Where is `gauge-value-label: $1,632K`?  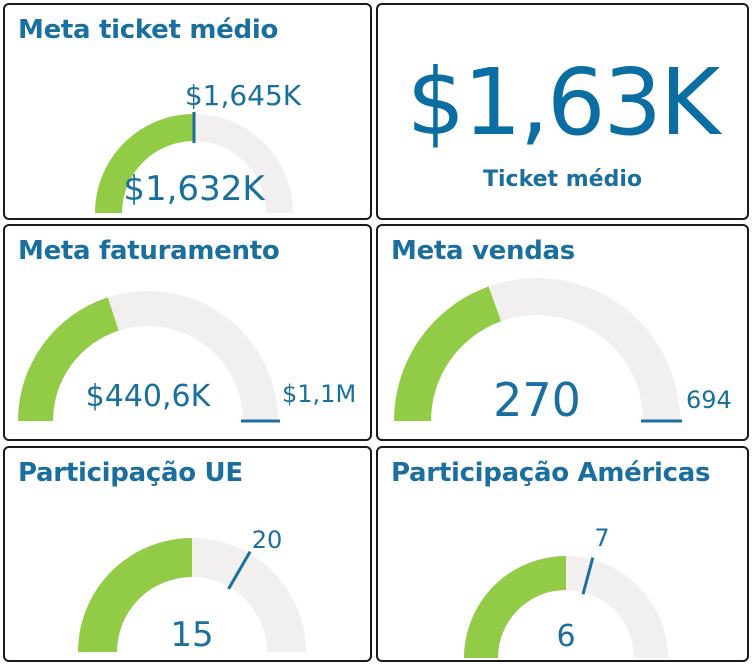 gauge-value-label: $1,632K is located at coordinates (194, 189).